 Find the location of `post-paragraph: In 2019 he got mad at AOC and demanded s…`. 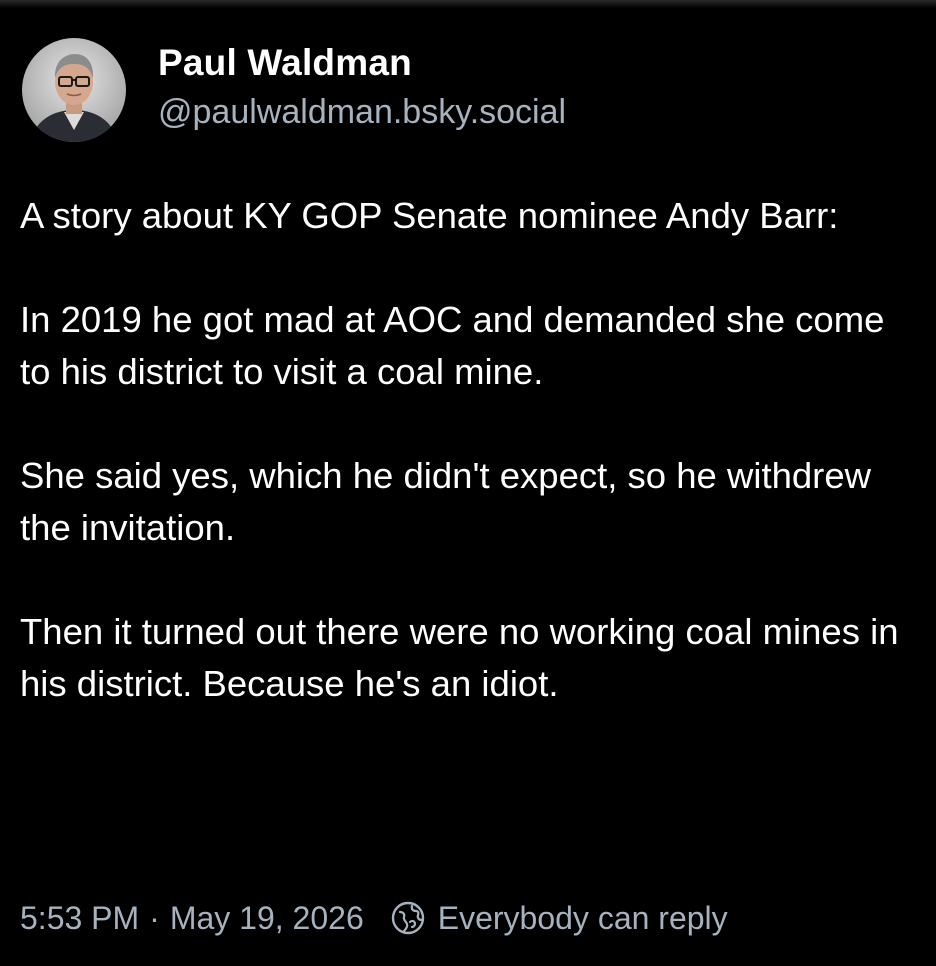

post-paragraph: In 2019 he got mad at AOC and demanded s… is located at coordinates (452, 345).